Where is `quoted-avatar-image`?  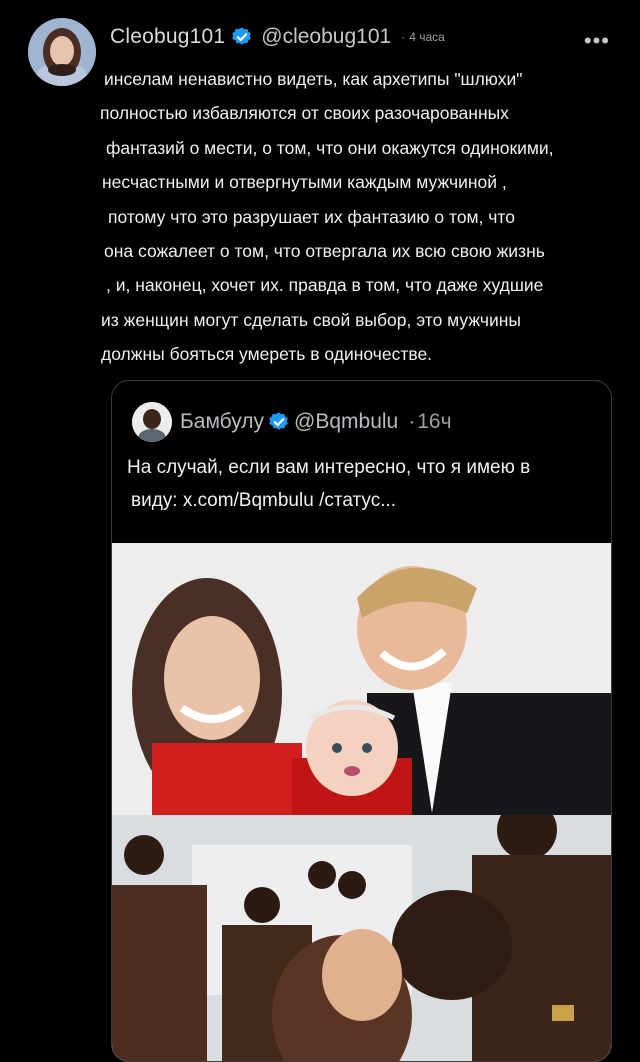 quoted-avatar-image is located at coordinates (152, 422).